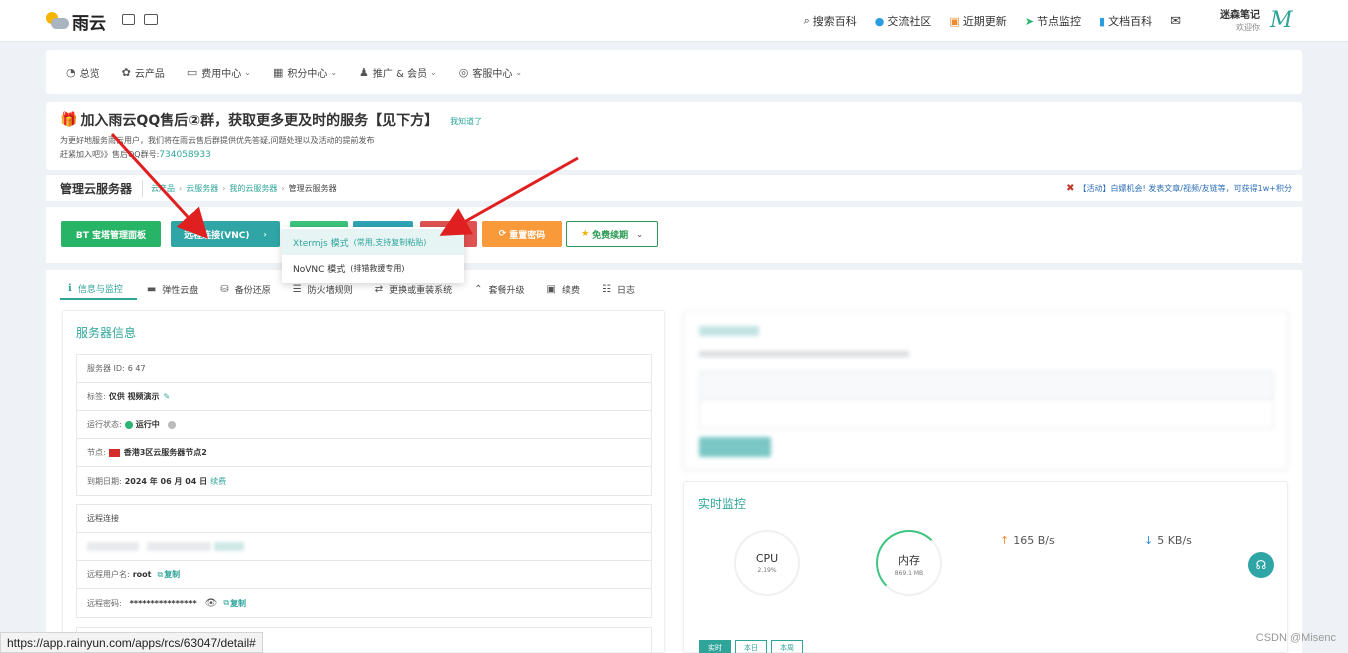 Image resolution: width=1348 pixels, height=653 pixels. I want to click on tab-upgrade: ⌃ 套餐升级, so click(499, 289).